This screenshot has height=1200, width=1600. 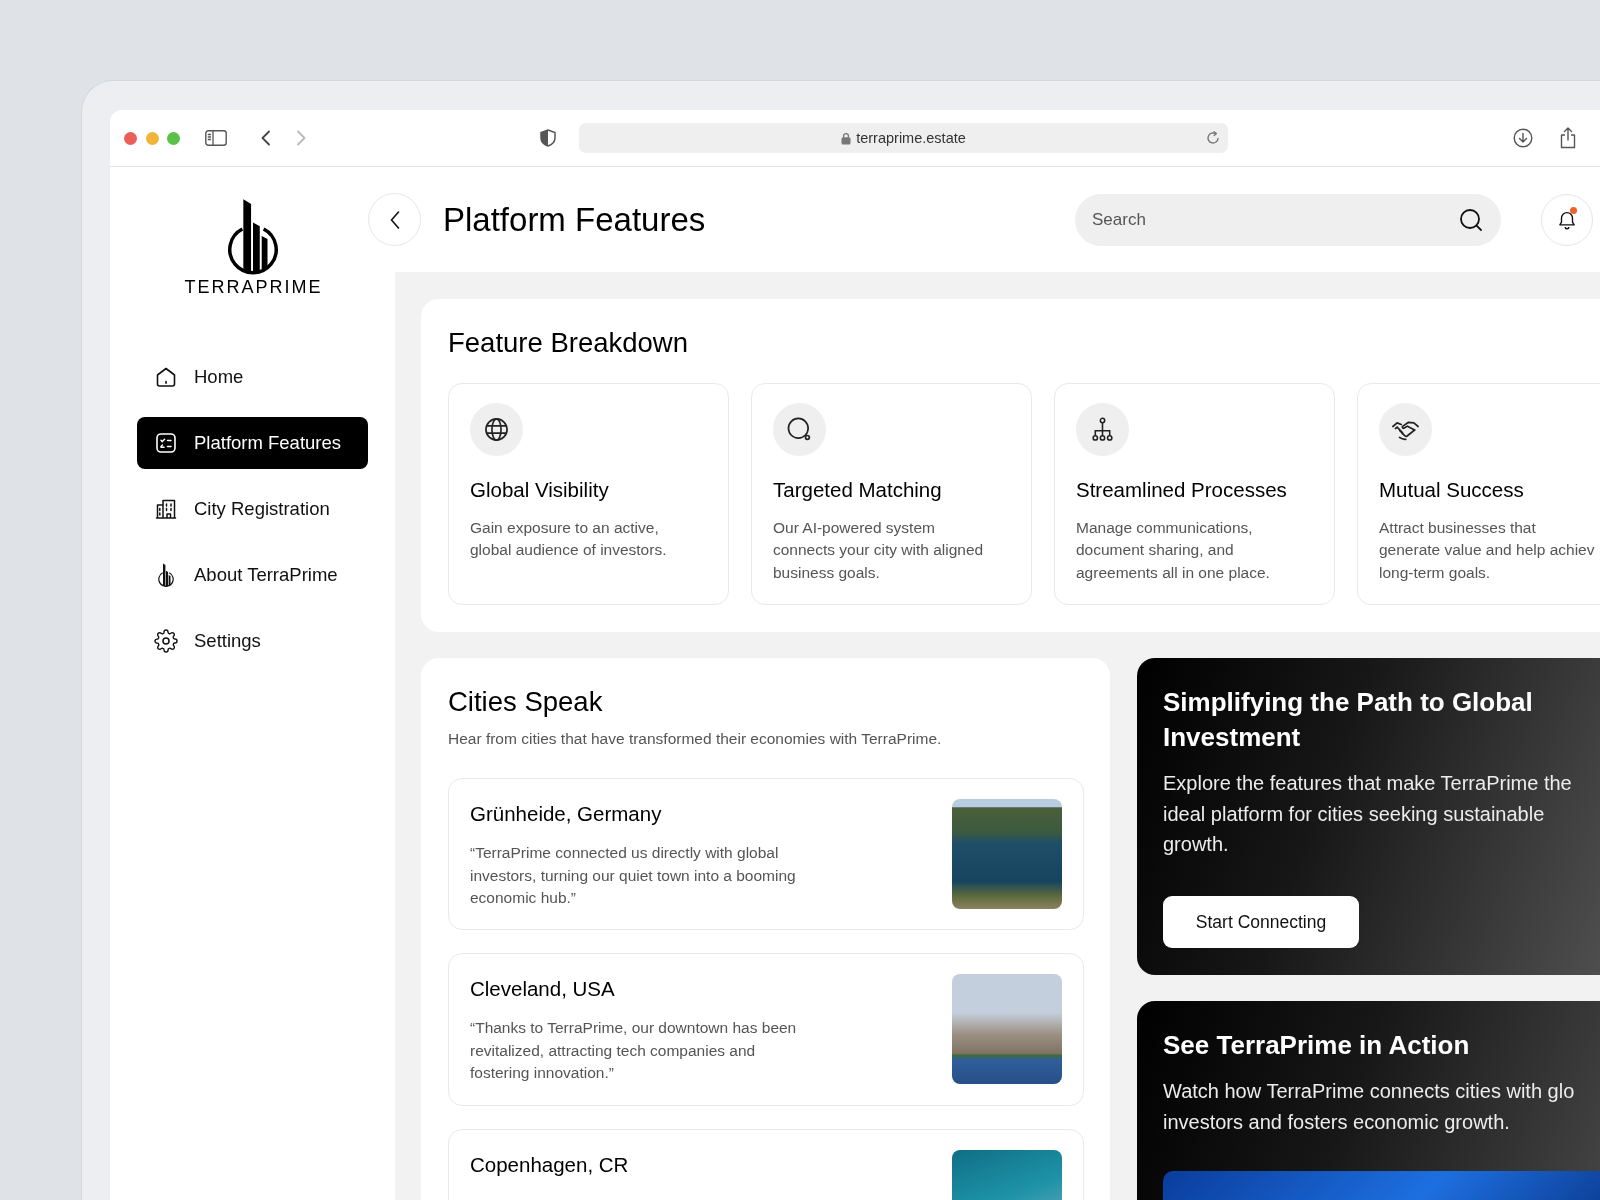 What do you see at coordinates (1317, 1045) in the screenshot?
I see `promo-title: See TerraPrime in Action` at bounding box center [1317, 1045].